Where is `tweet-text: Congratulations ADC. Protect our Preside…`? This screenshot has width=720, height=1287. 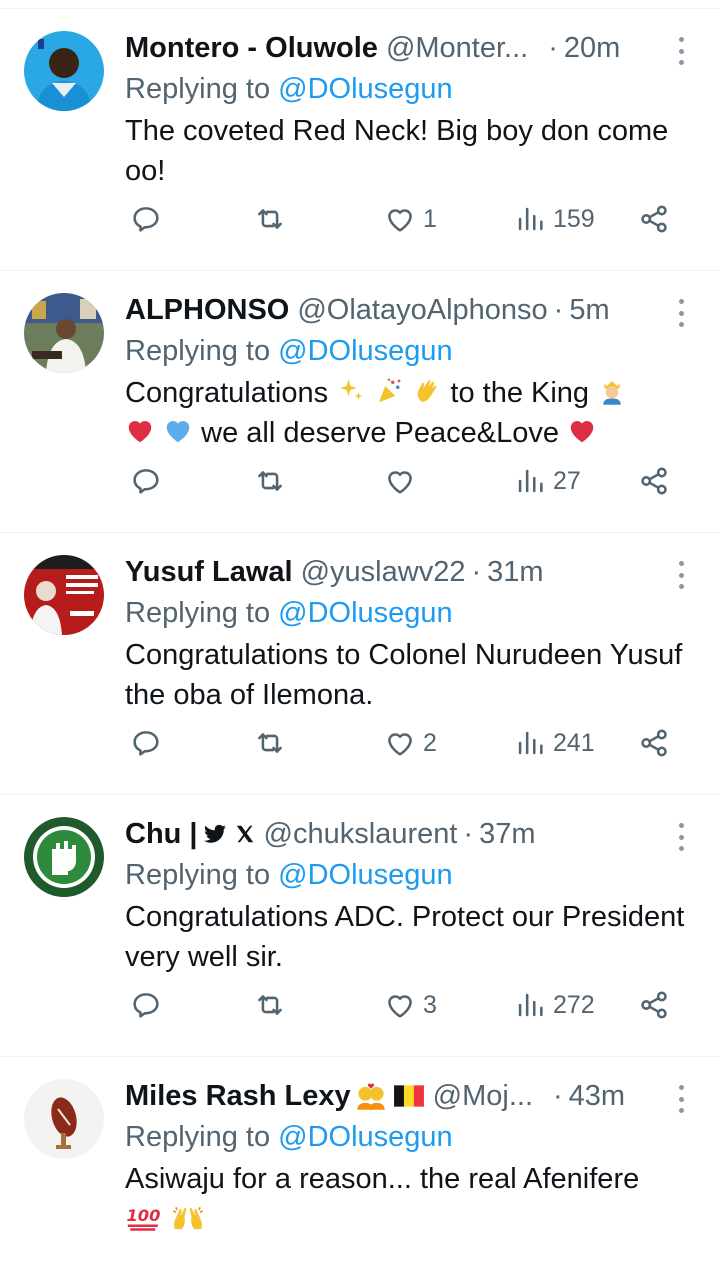 tweet-text: Congratulations ADC. Protect our Preside… is located at coordinates (405, 937).